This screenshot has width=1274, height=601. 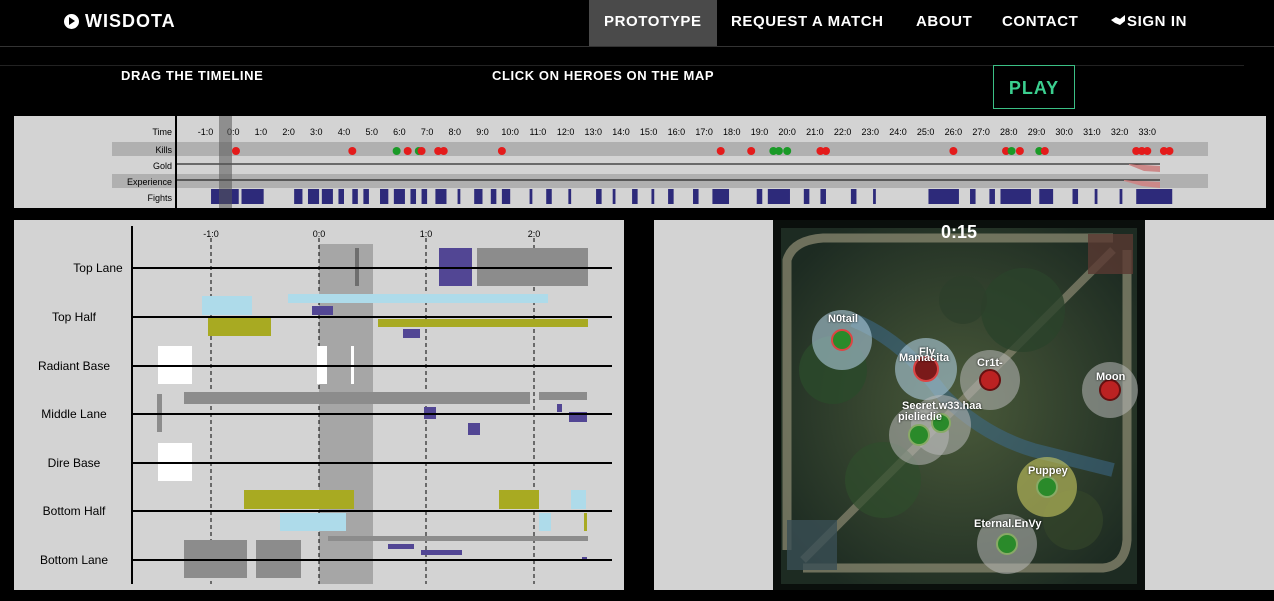 What do you see at coordinates (959, 232) in the screenshot?
I see `match-clock: 0:15` at bounding box center [959, 232].